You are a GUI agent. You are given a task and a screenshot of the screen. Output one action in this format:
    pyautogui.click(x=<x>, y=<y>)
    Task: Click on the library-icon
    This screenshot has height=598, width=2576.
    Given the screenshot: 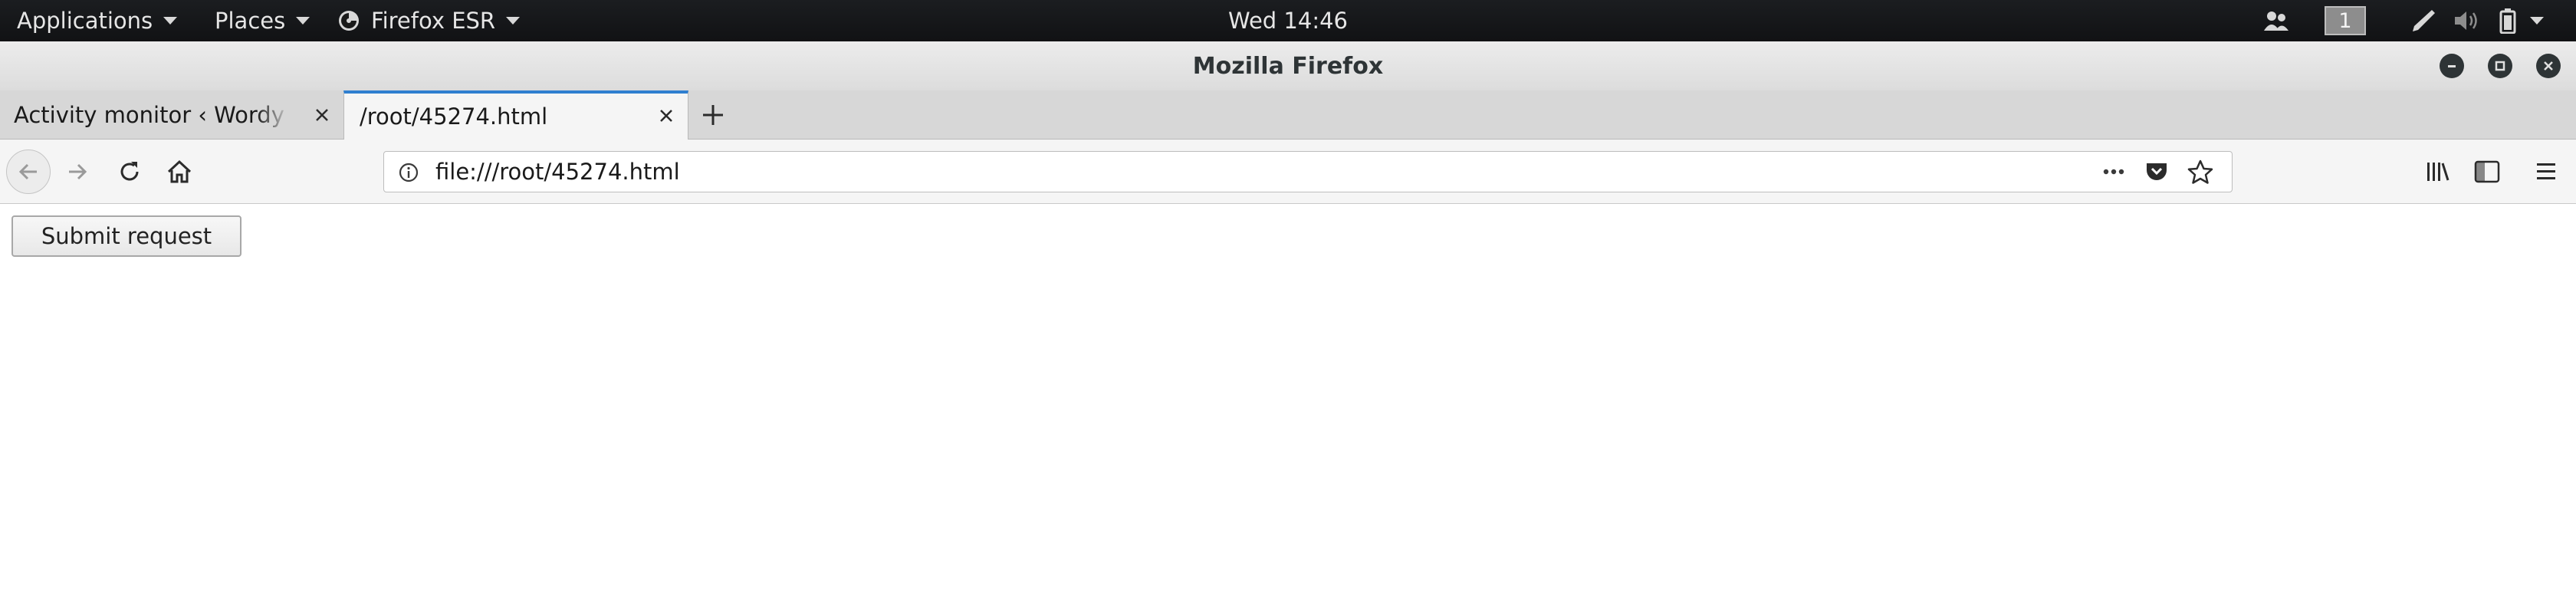 What is the action you would take?
    pyautogui.click(x=2438, y=172)
    